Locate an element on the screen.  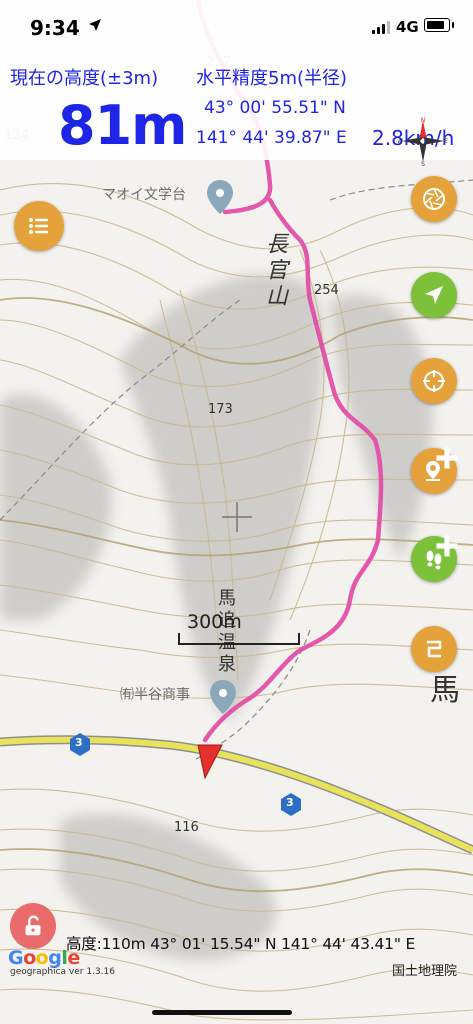
kanji-route-icon is located at coordinates (434, 649).